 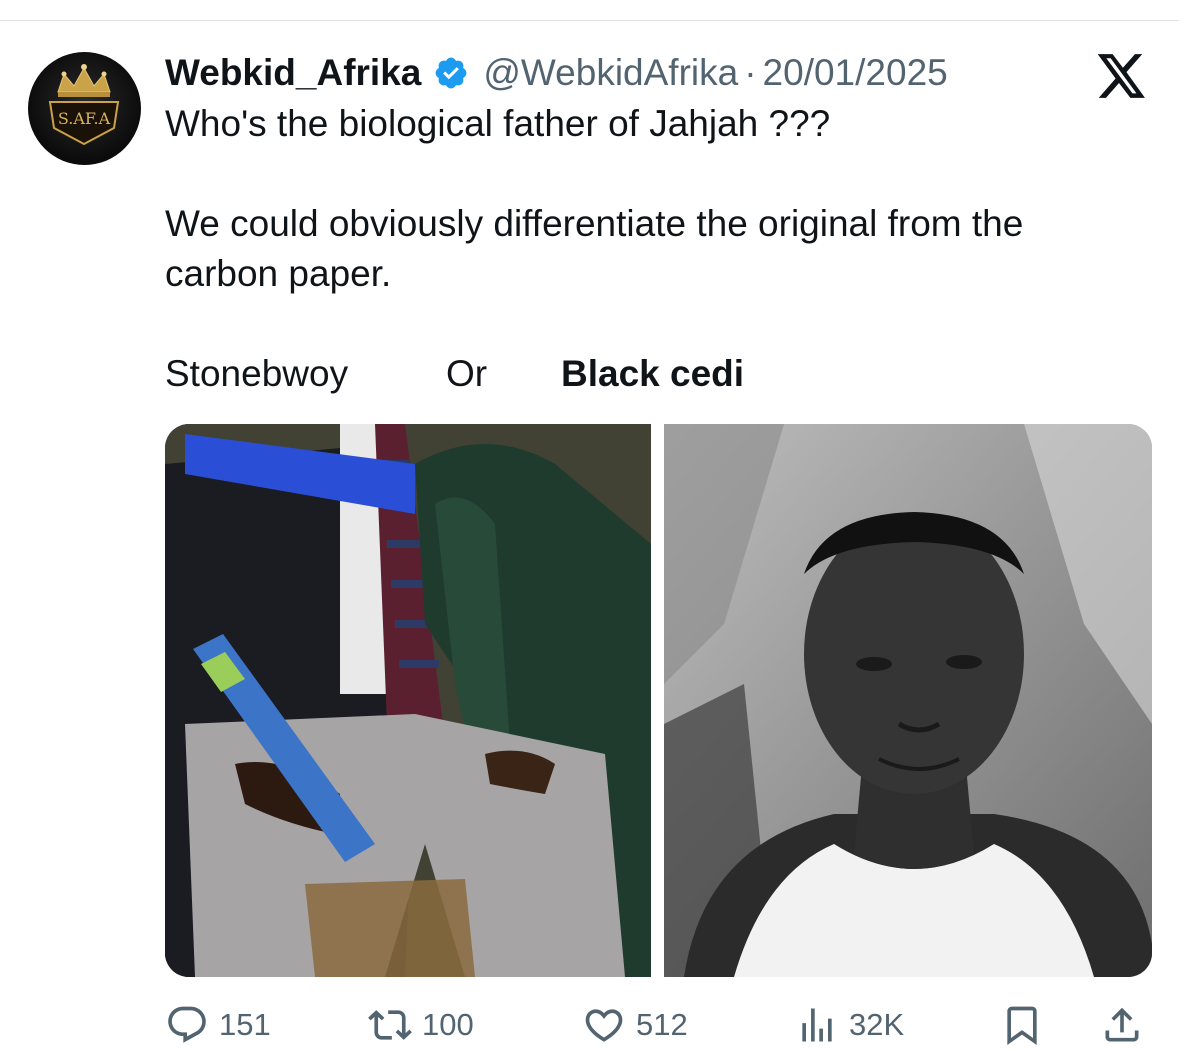 What do you see at coordinates (467, 373) in the screenshot?
I see `choice-or: Or` at bounding box center [467, 373].